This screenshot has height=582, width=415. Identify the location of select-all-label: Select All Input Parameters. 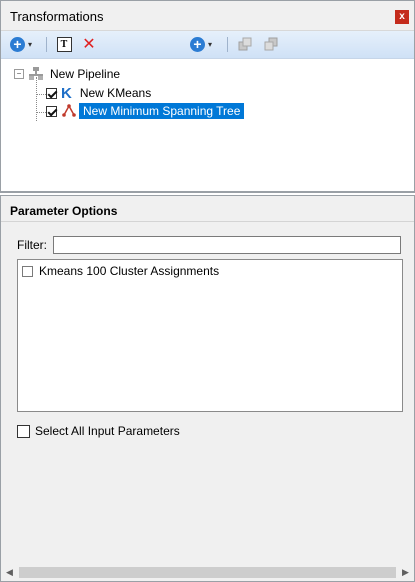
(107, 431).